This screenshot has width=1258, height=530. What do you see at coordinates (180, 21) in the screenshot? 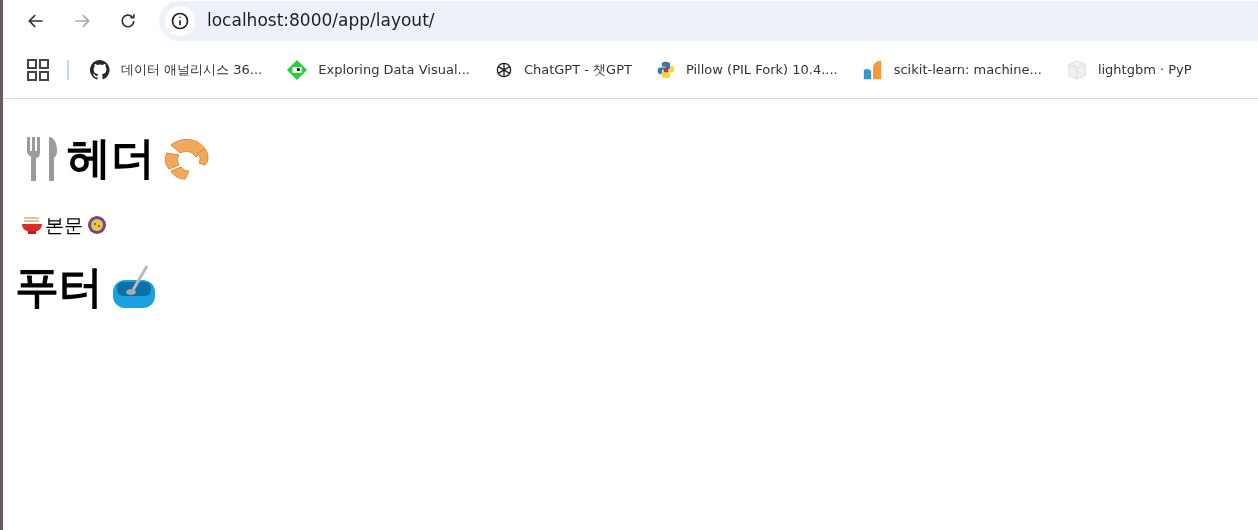
I see `info-icon` at bounding box center [180, 21].